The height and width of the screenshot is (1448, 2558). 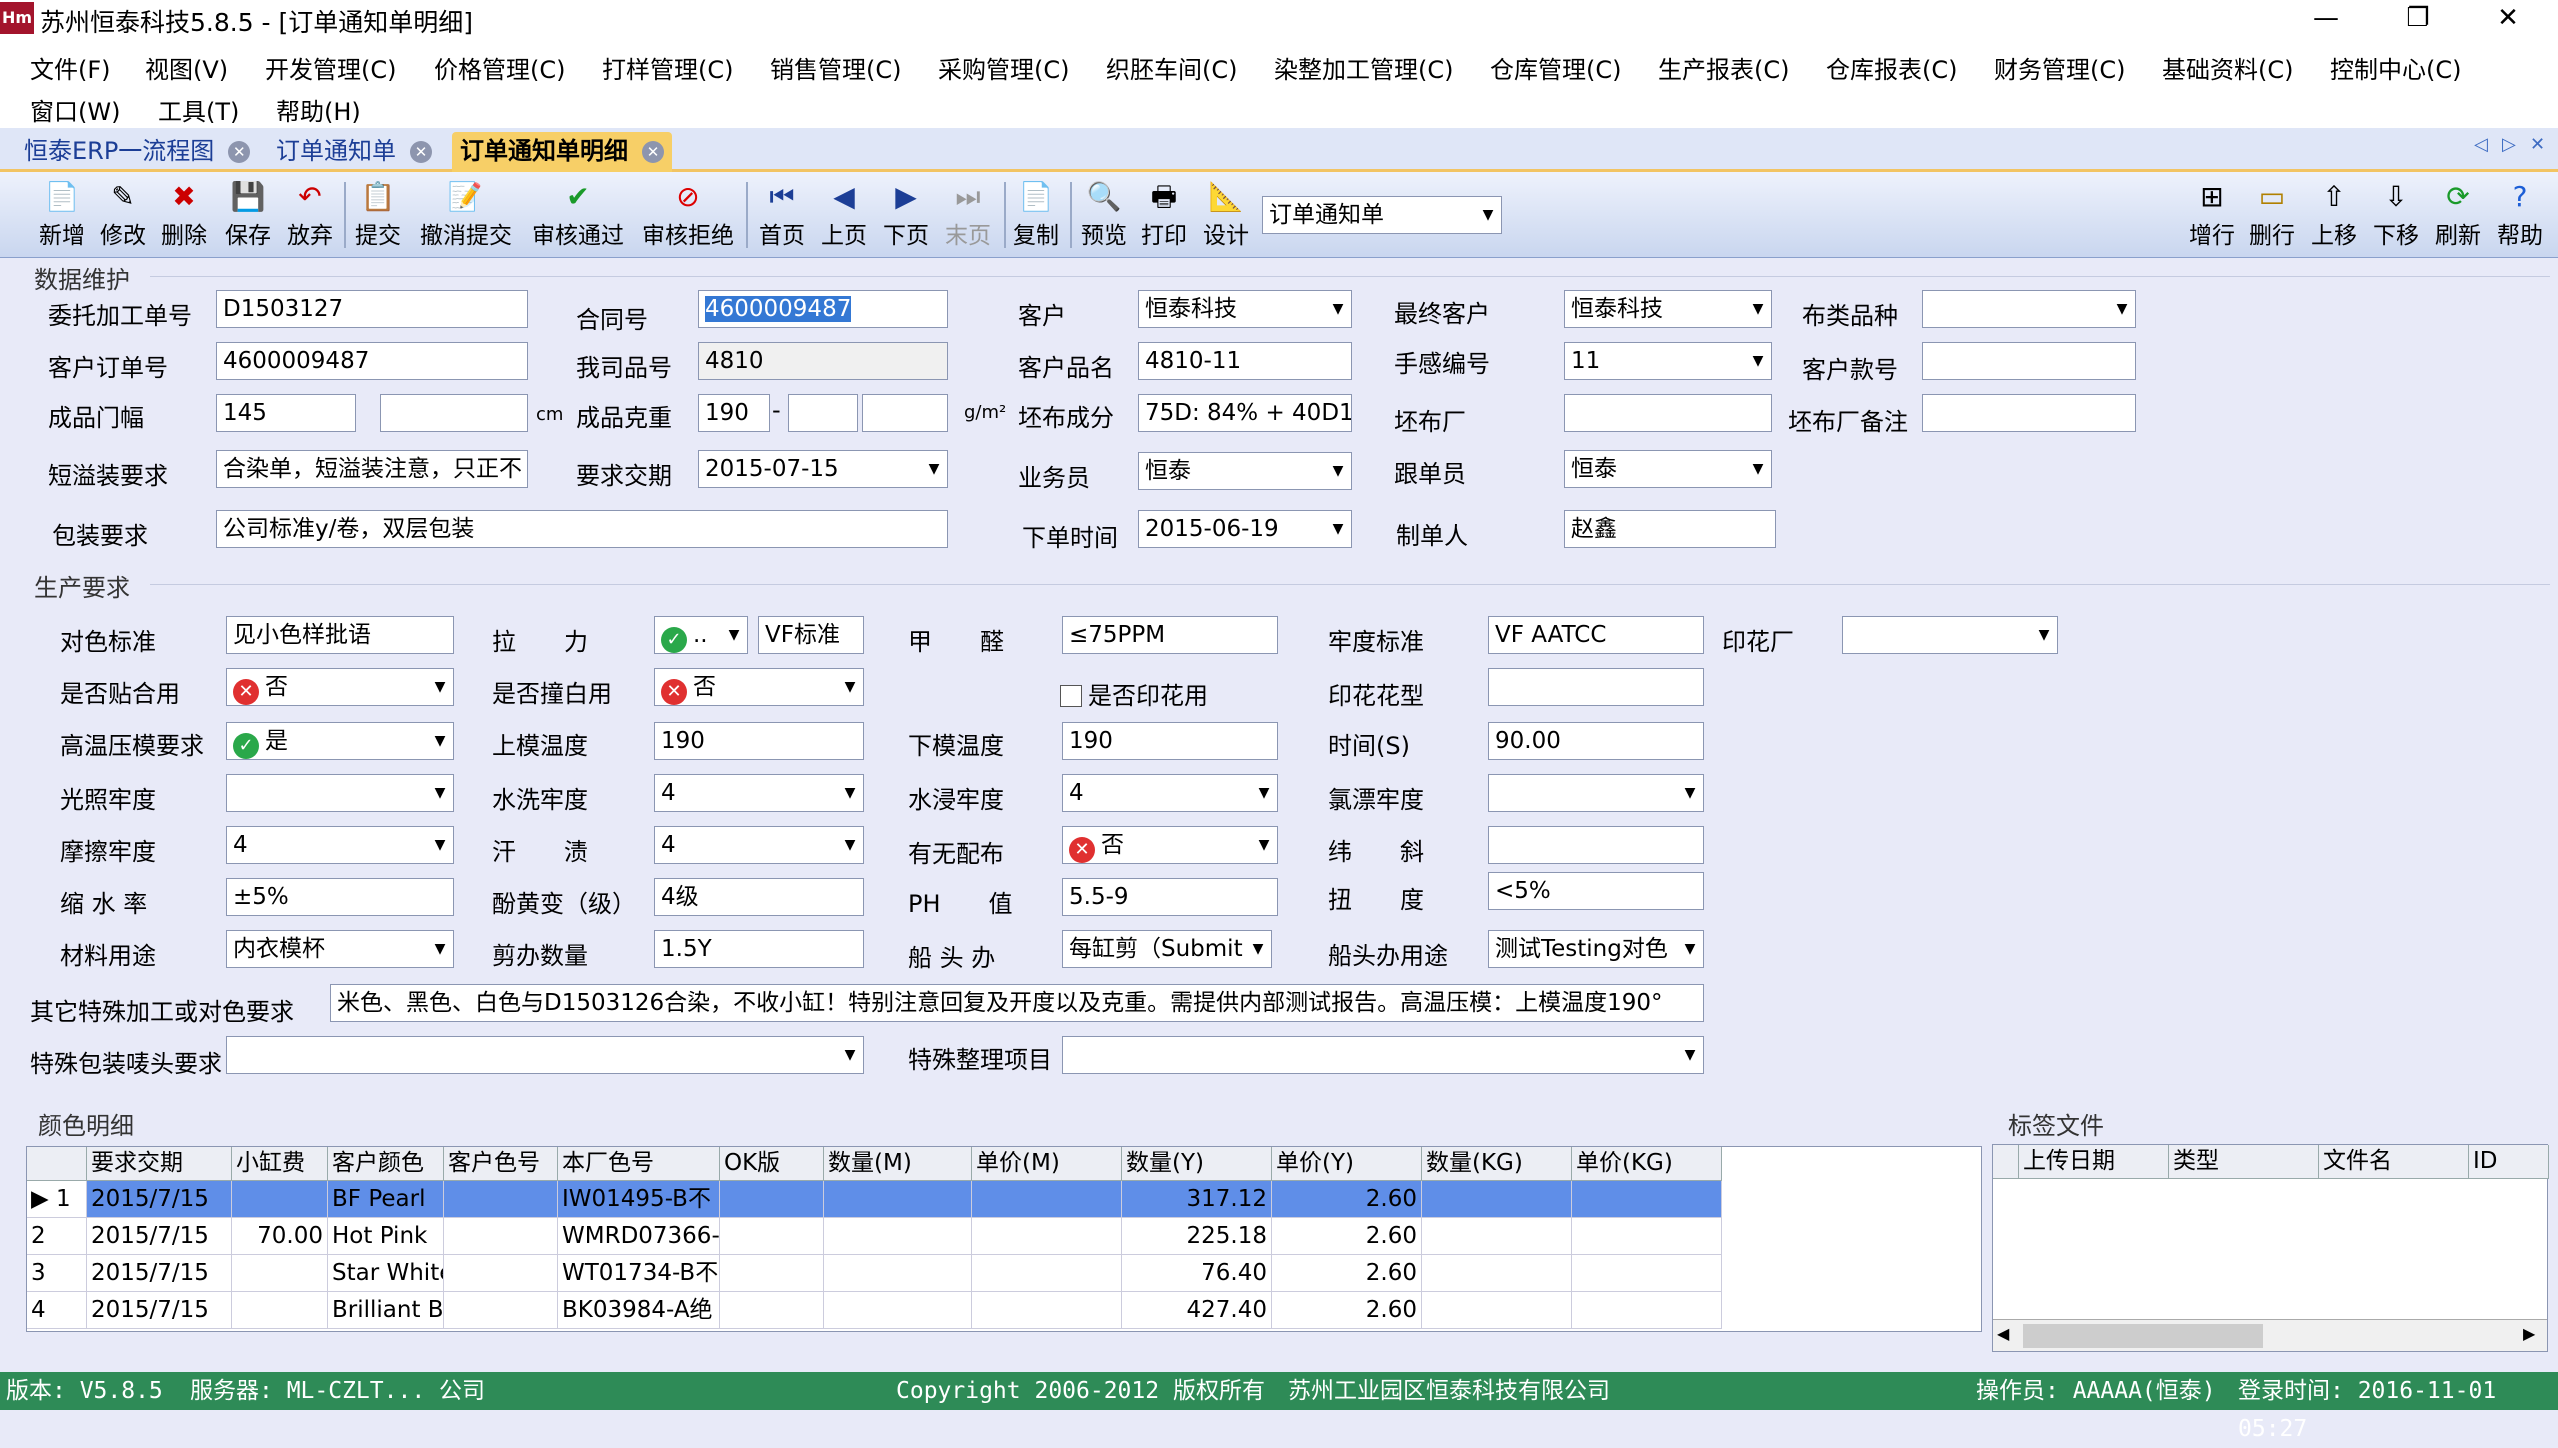 What do you see at coordinates (1596, 949) in the screenshot?
I see `ctbyt-select: 测试Testing对色 ▼` at bounding box center [1596, 949].